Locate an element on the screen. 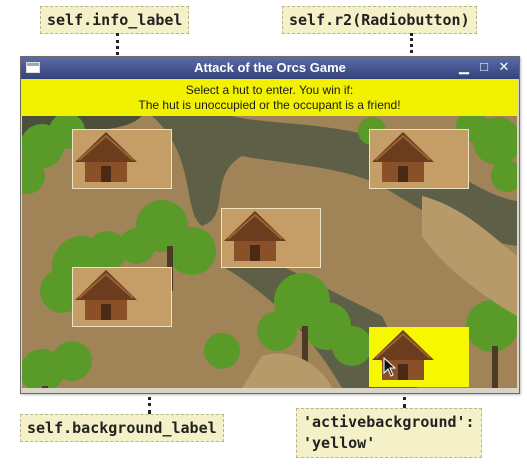 This screenshot has width=527, height=466. window-title: Attack of the Orcs Game is located at coordinates (270, 67).